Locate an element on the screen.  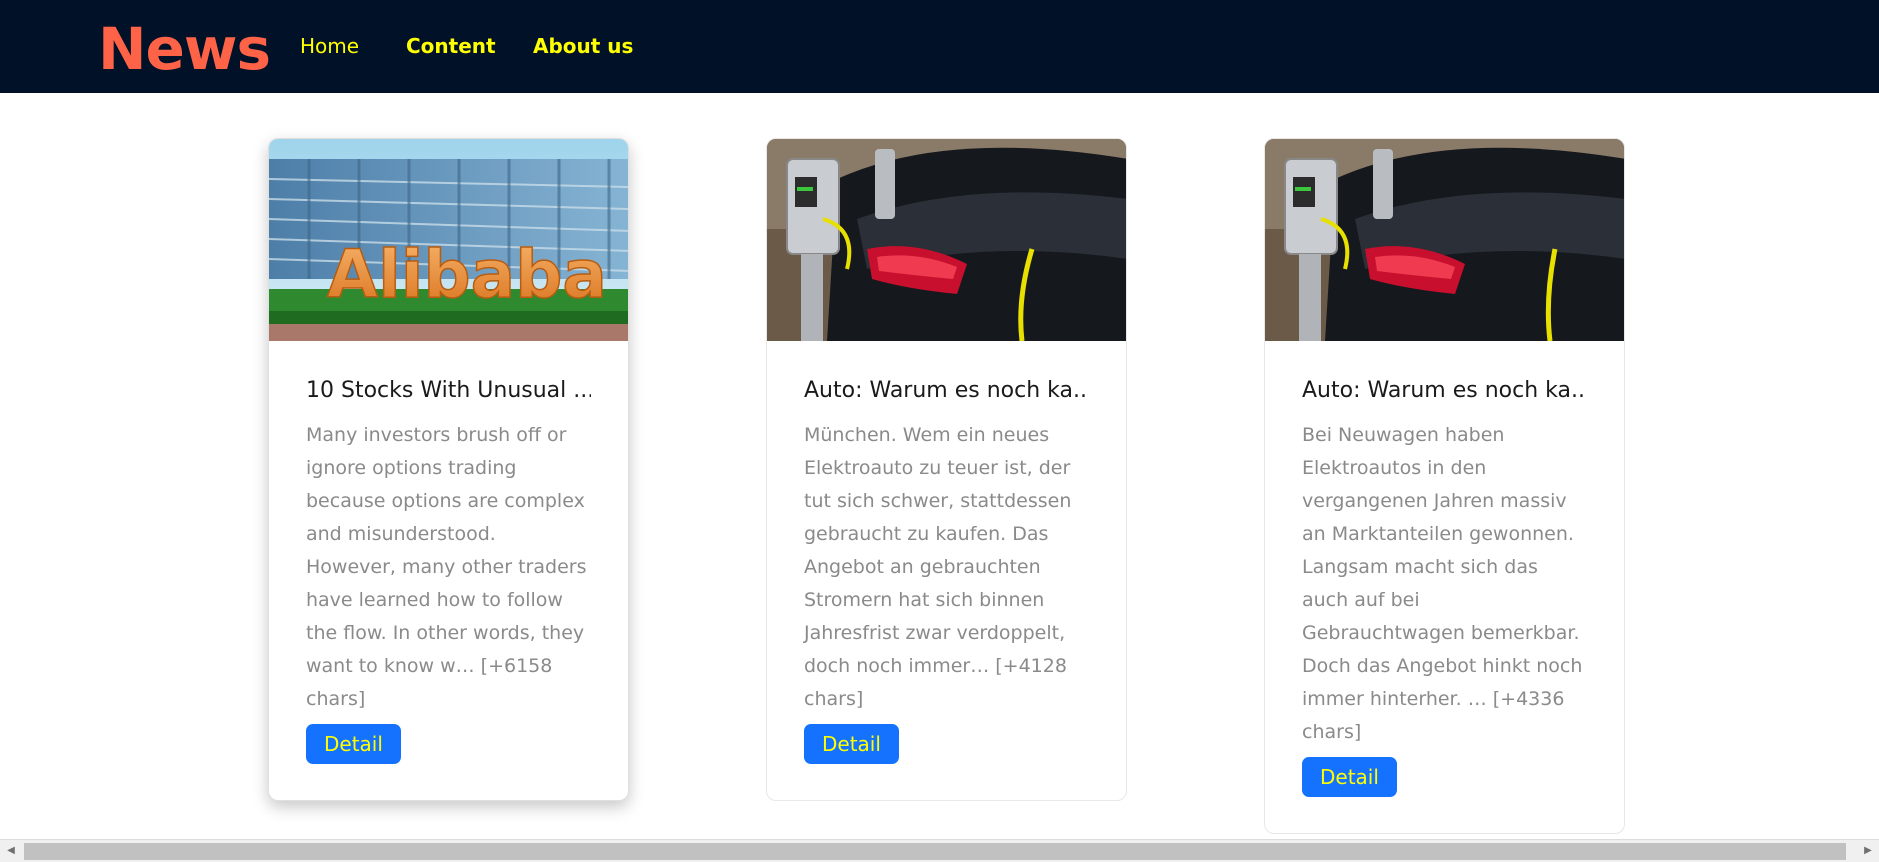
scroll-right-arrow-icon: ▶ is located at coordinates (1868, 851).